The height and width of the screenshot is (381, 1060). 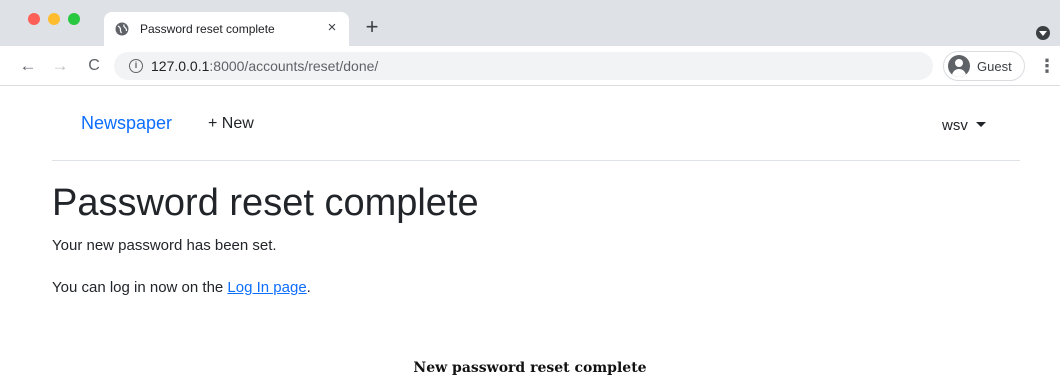 I want to click on user-name: wsv, so click(x=955, y=125).